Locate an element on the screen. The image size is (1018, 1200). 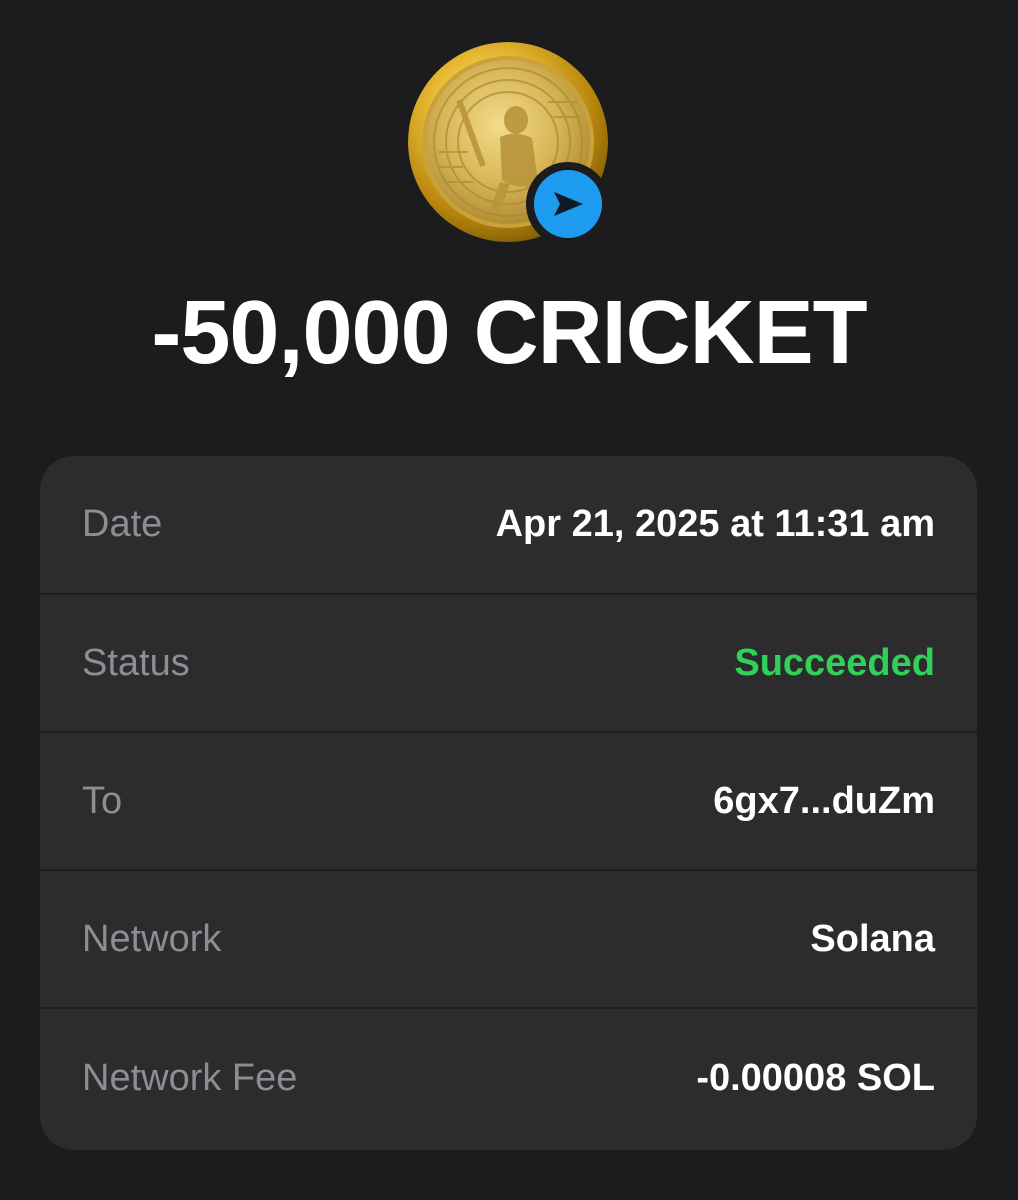
to-label: To is located at coordinates (102, 800).